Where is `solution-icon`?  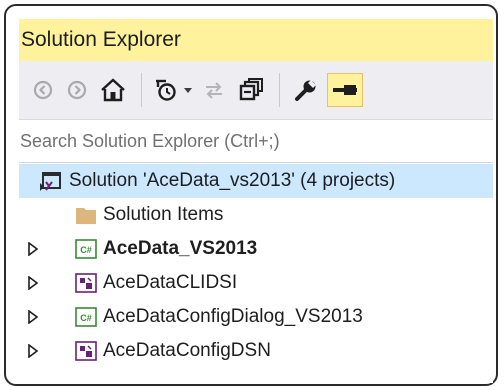
solution-icon is located at coordinates (50, 181).